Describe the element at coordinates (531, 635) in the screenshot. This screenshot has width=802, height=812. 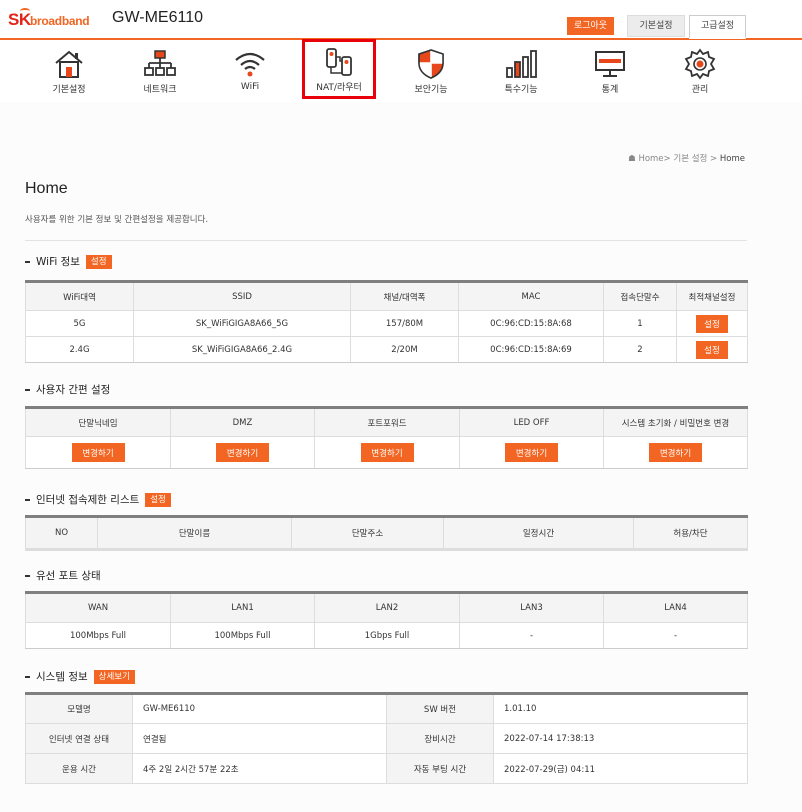
I see `cell-port: -` at that location.